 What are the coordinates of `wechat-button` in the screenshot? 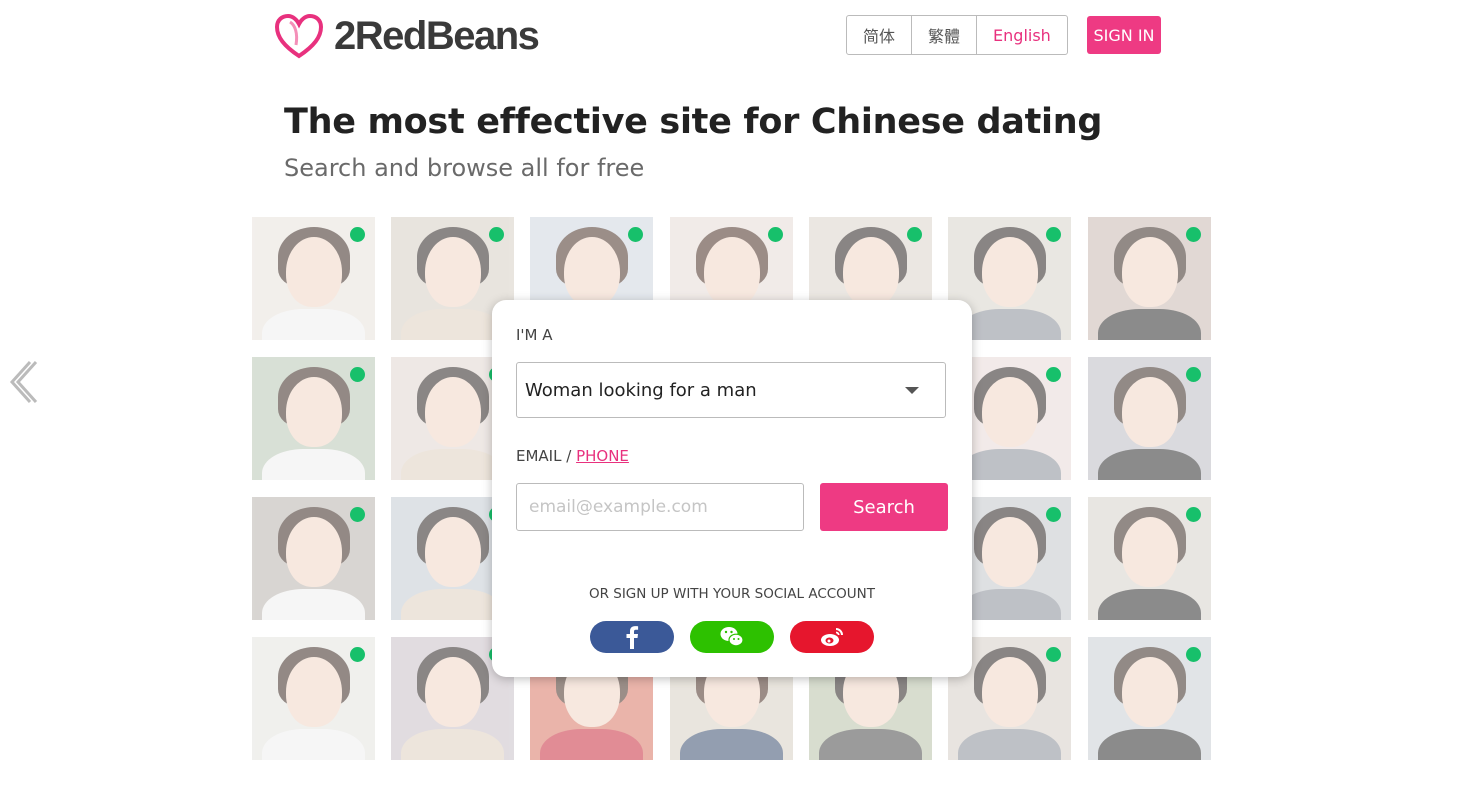 It's located at (732, 637).